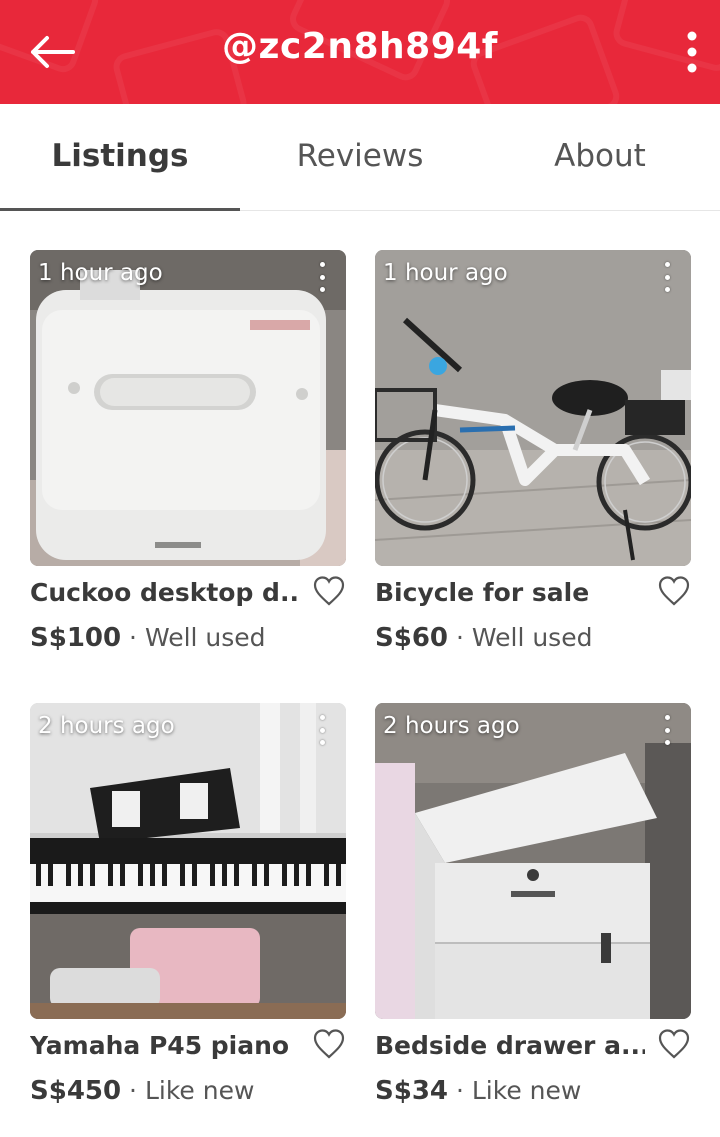  I want to click on listing-price-line: S$34 · Like new, so click(478, 1091).